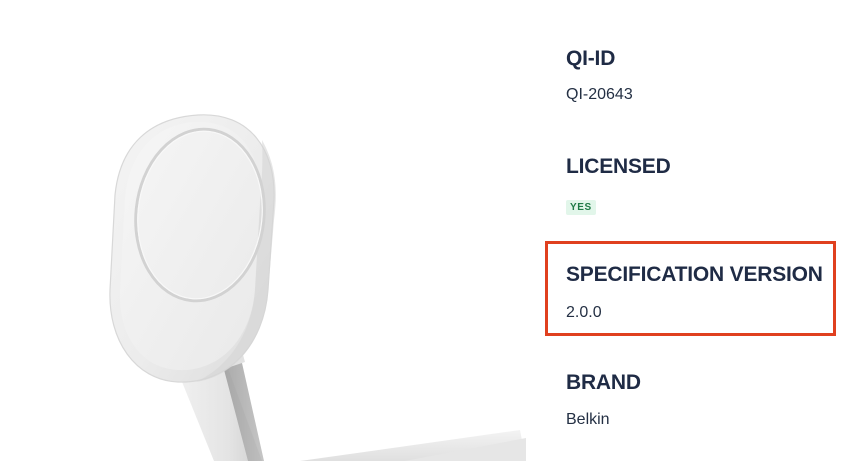  I want to click on spec-value-specification-version: 2.0.0, so click(584, 312).